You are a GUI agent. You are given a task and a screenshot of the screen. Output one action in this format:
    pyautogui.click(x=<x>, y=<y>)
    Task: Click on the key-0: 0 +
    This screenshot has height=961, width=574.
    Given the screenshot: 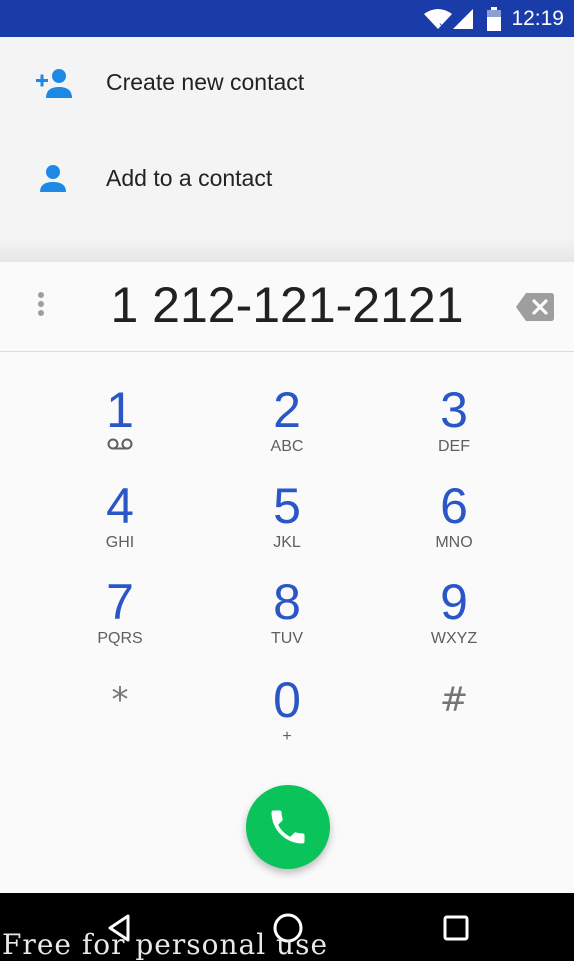 What is the action you would take?
    pyautogui.click(x=287, y=721)
    